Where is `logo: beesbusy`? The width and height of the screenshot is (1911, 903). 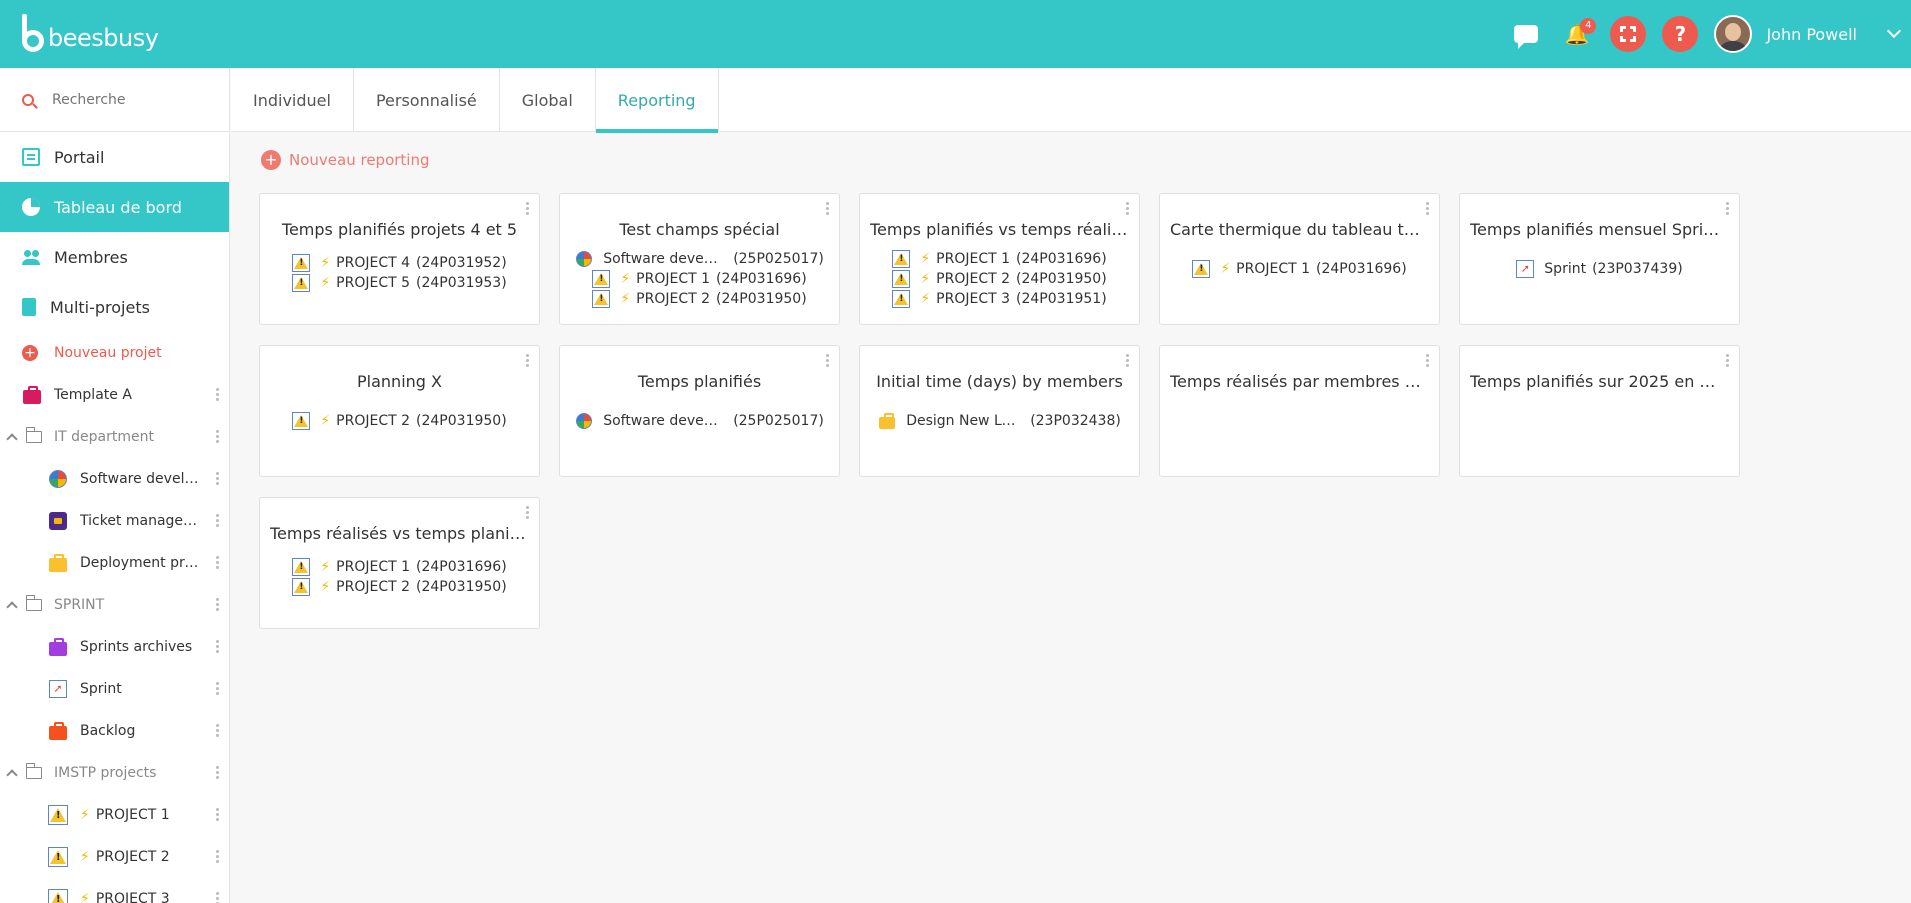
logo: beesbusy is located at coordinates (89, 34).